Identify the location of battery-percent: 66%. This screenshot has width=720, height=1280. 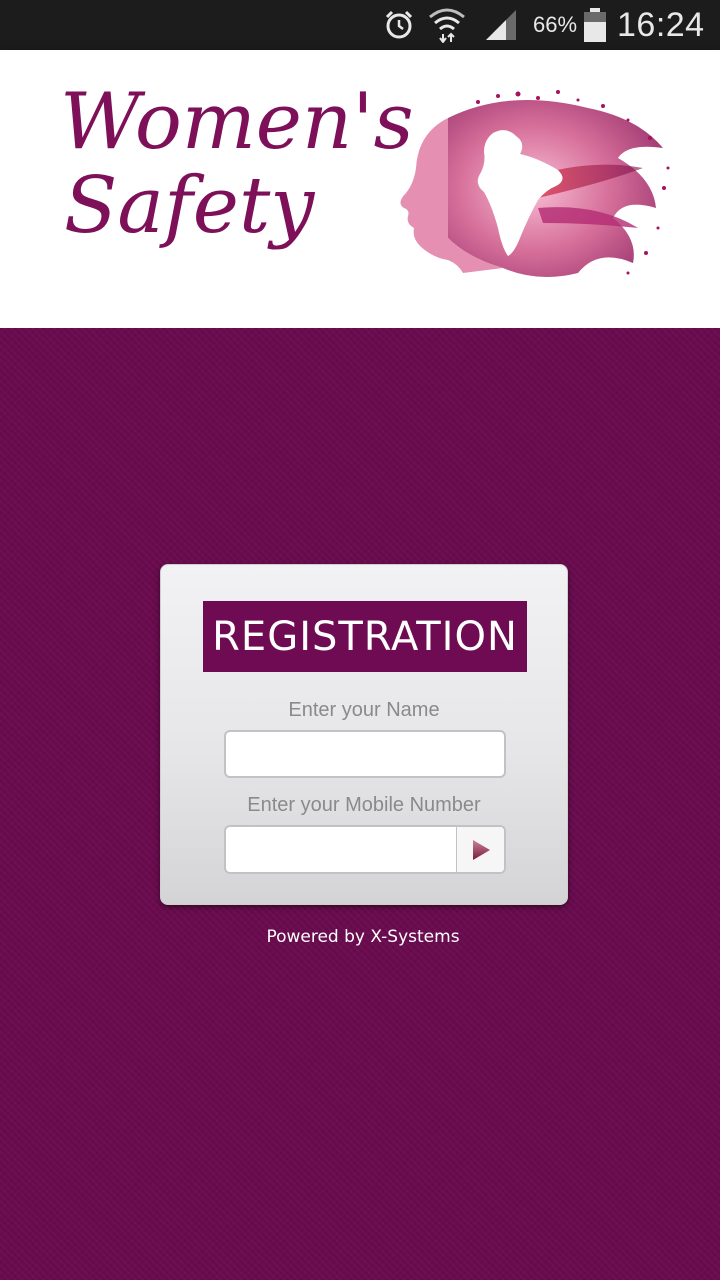
(555, 25).